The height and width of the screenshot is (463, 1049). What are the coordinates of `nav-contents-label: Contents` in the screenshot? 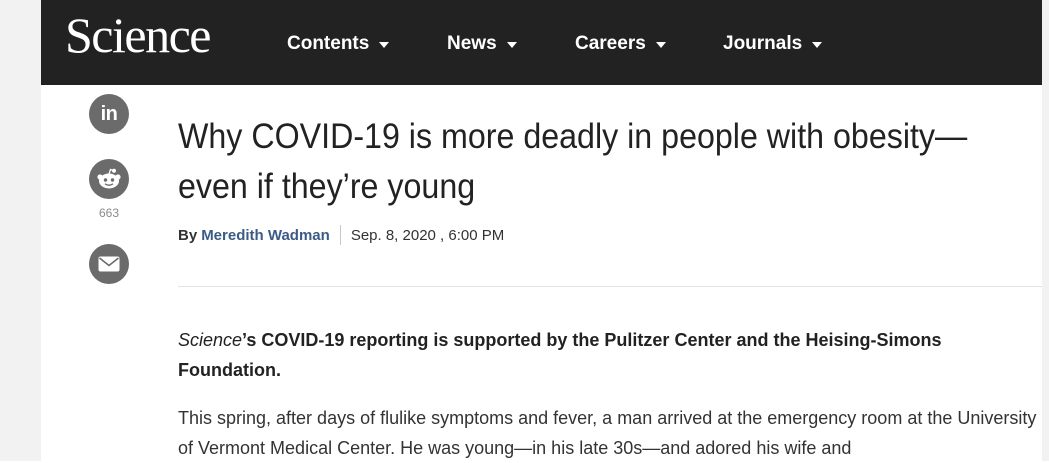 It's located at (328, 43).